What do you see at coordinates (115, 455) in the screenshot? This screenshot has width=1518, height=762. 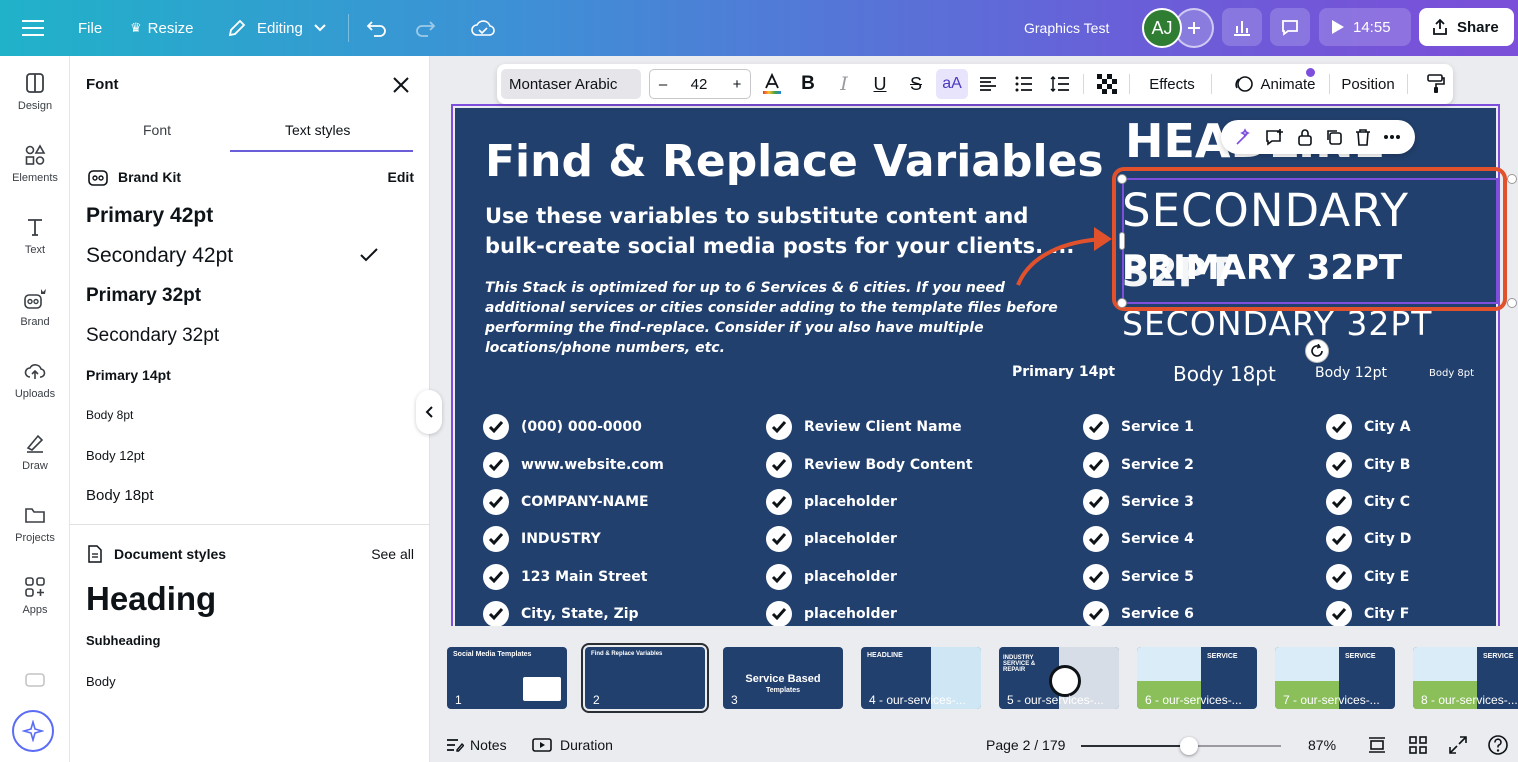 I see `style-body-12: Body 12pt` at bounding box center [115, 455].